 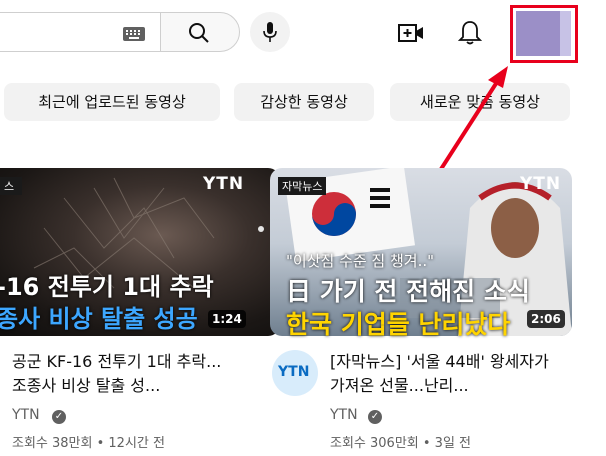 What do you see at coordinates (304, 102) in the screenshot?
I see `chip-watched: 감상한 동영상` at bounding box center [304, 102].